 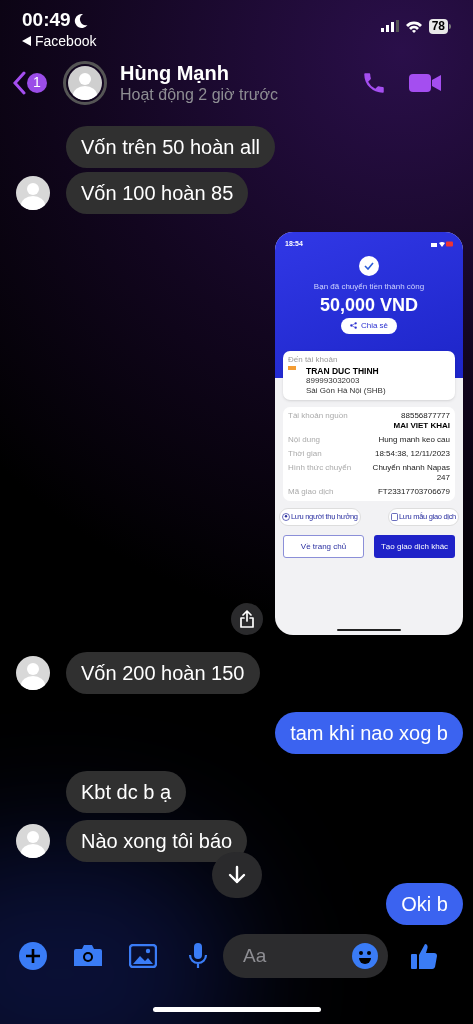 I want to click on unread-count-badge: 1, so click(x=37, y=82).